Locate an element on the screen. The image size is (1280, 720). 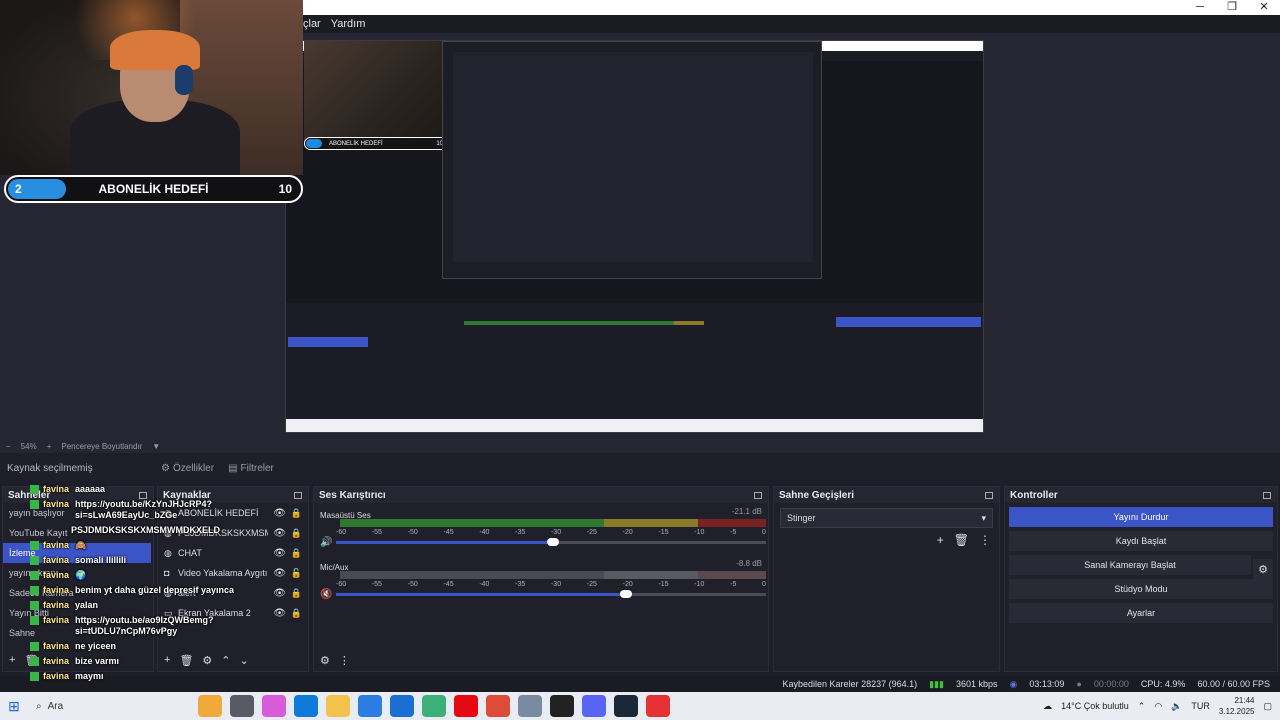
window-controls: ─ ❐ ✕ is located at coordinates (1232, 7).